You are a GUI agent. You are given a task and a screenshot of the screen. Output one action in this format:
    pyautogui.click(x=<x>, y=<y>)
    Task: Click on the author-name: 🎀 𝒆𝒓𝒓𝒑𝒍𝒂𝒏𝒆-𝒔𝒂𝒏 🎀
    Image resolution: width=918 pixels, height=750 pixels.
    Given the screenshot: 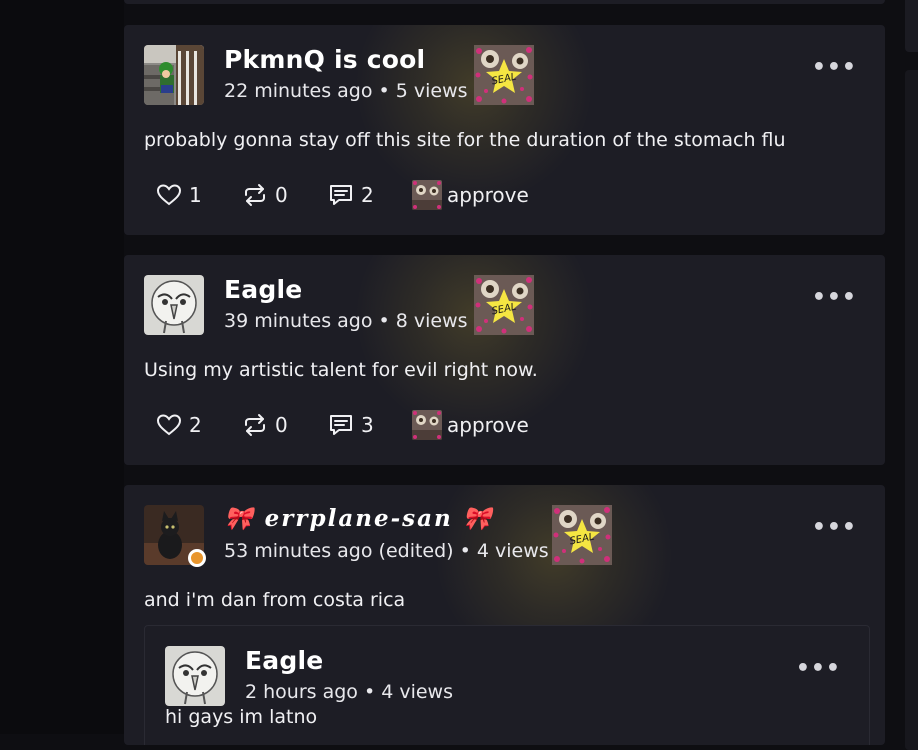 What is the action you would take?
    pyautogui.click(x=358, y=518)
    